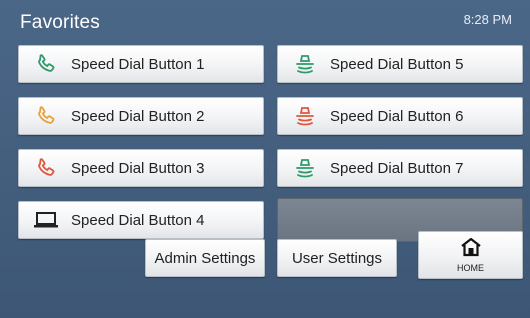 The height and width of the screenshot is (318, 530). Describe the element at coordinates (205, 258) in the screenshot. I see `admin-settings-button: Admin Settings` at that location.